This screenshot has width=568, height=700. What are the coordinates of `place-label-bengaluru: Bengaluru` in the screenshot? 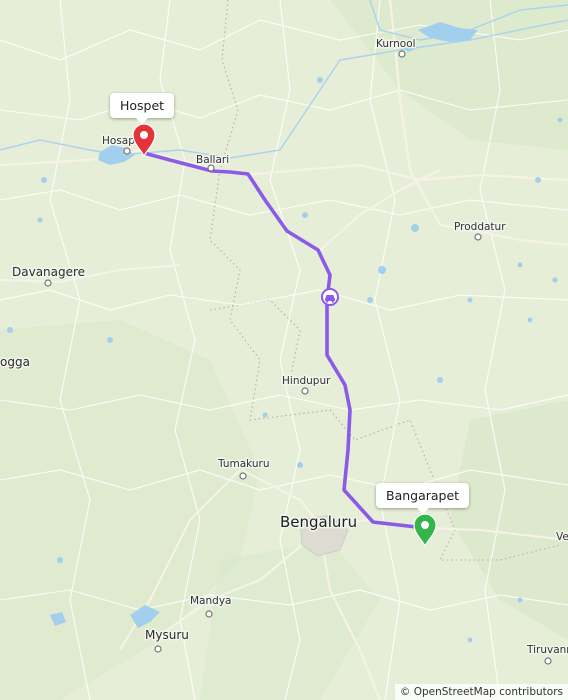 It's located at (318, 522).